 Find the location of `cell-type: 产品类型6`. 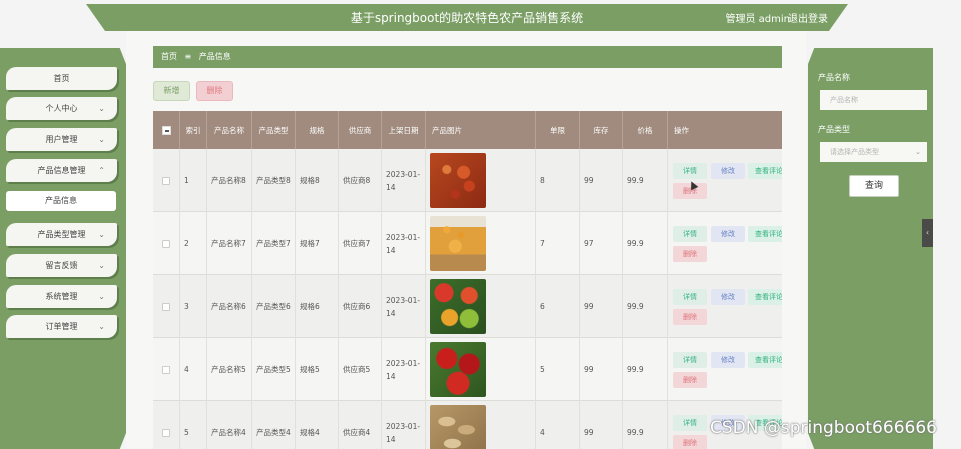

cell-type: 产品类型6 is located at coordinates (274, 306).